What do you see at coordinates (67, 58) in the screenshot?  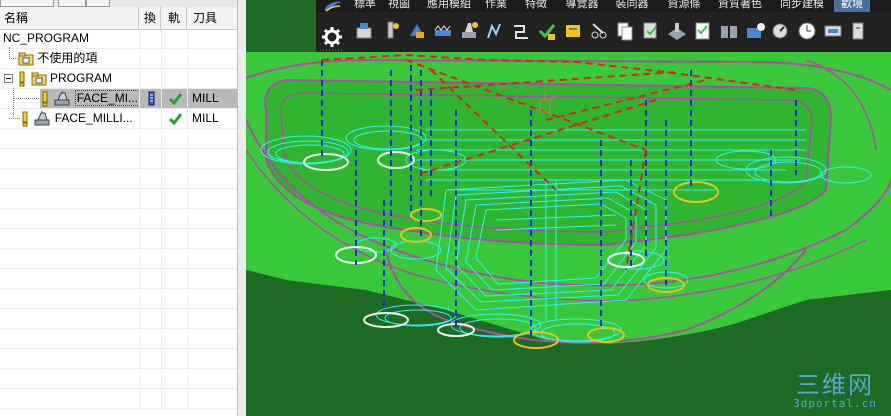 I see `row-label: 不使用的項` at bounding box center [67, 58].